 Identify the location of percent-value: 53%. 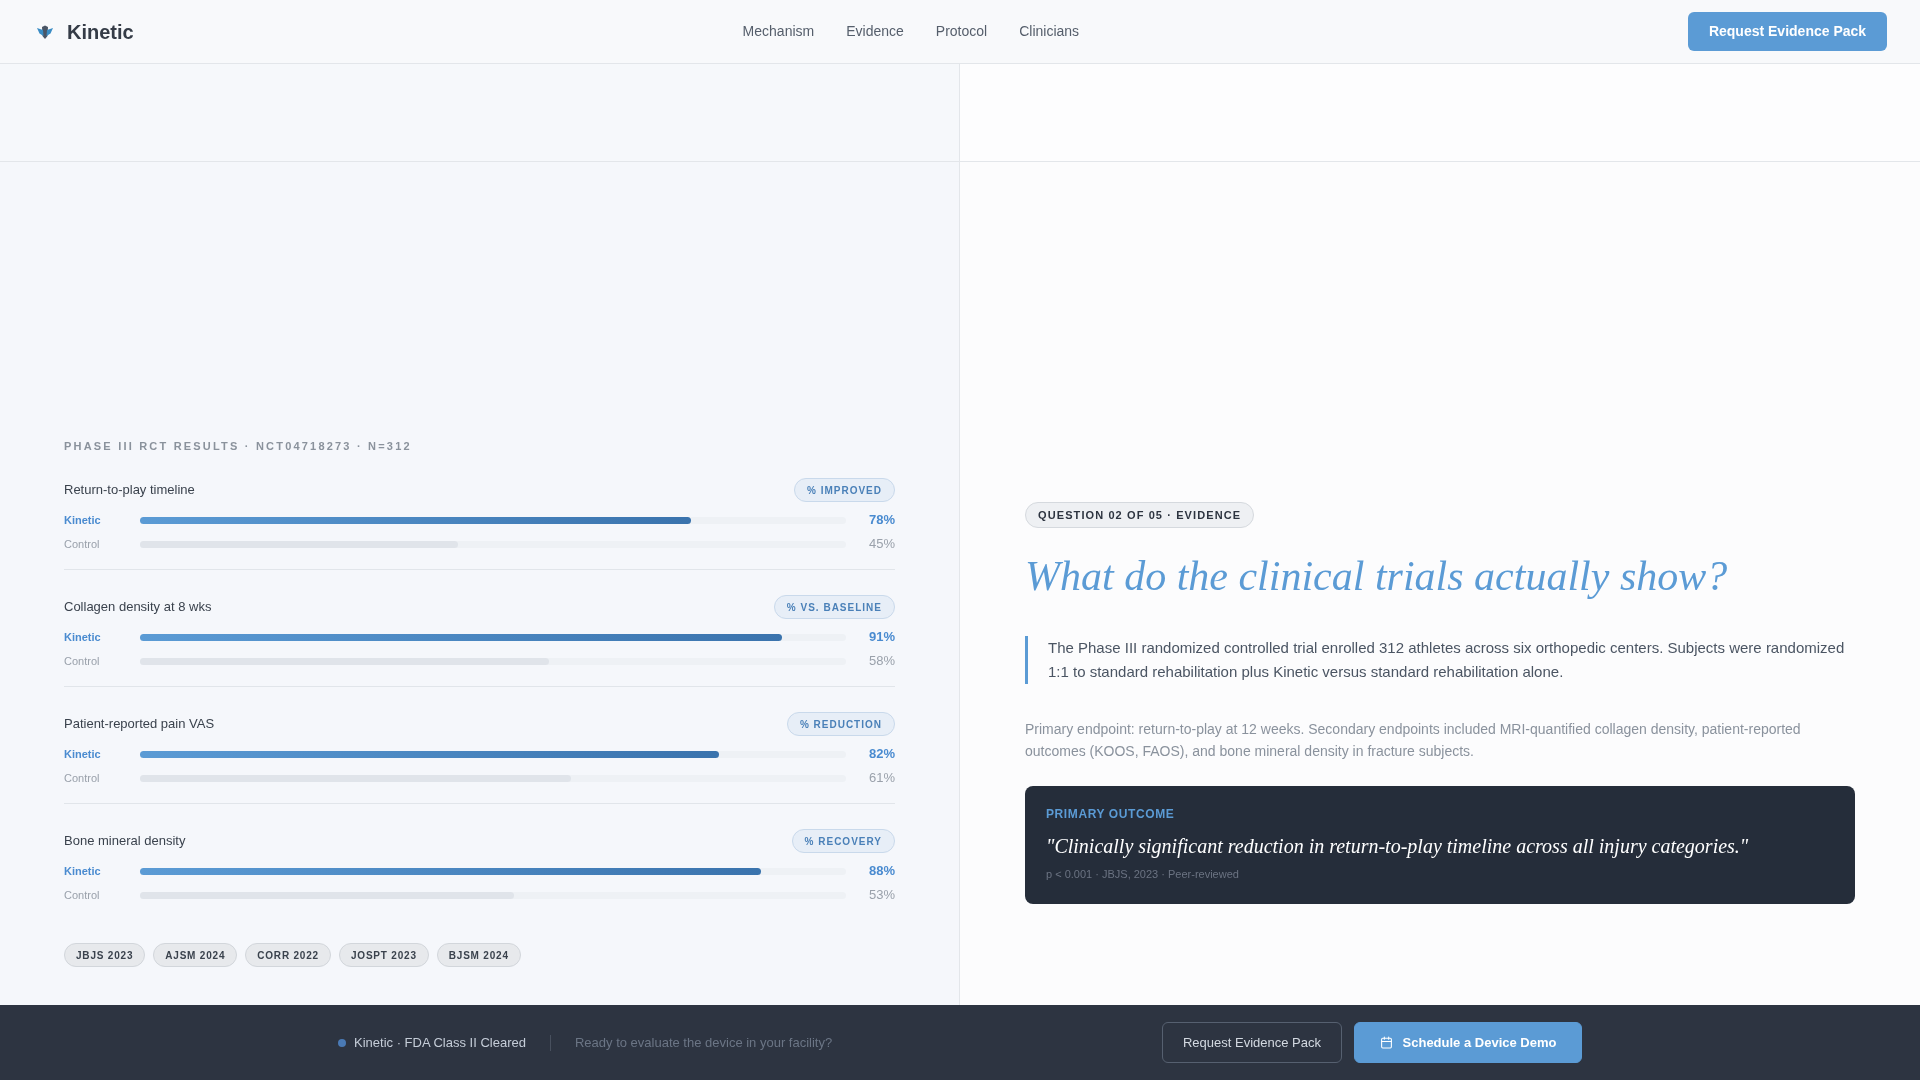
(881, 895).